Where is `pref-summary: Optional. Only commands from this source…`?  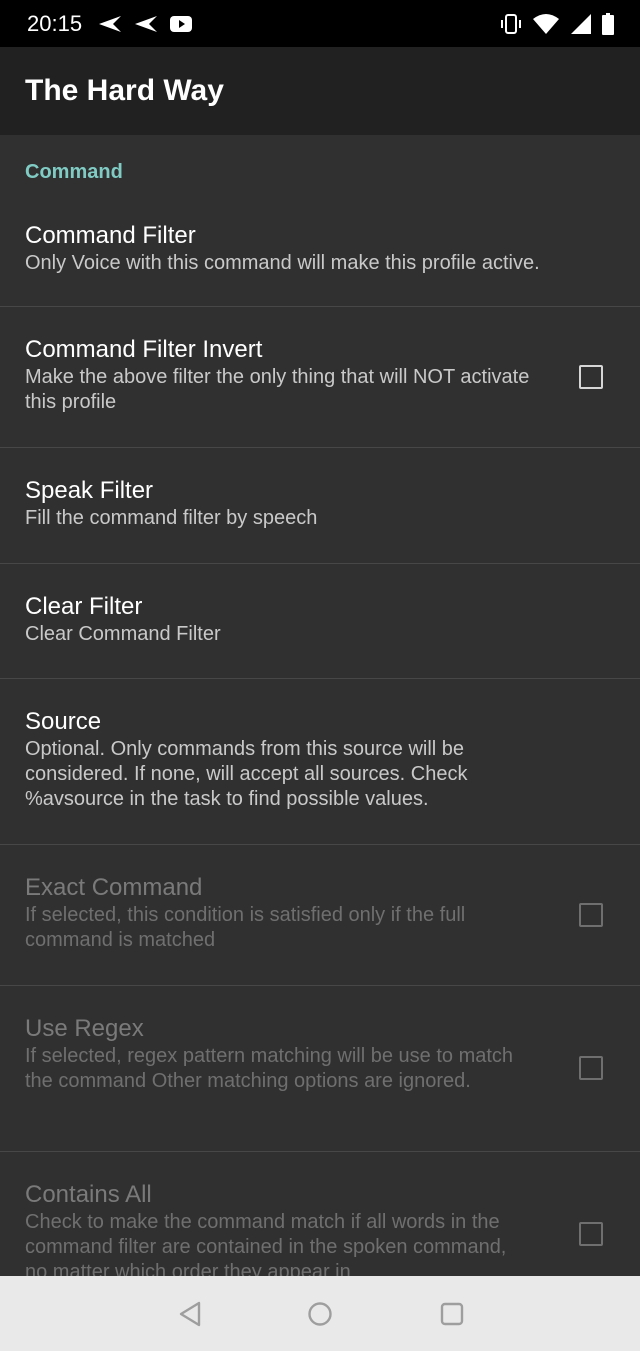 pref-summary: Optional. Only commands from this source… is located at coordinates (246, 774).